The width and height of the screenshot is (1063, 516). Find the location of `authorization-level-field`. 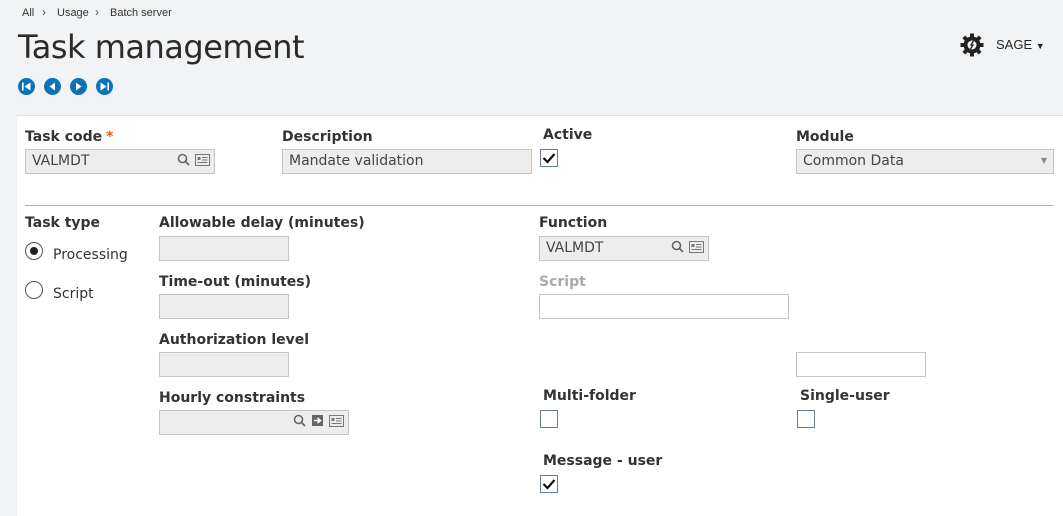

authorization-level-field is located at coordinates (224, 364).